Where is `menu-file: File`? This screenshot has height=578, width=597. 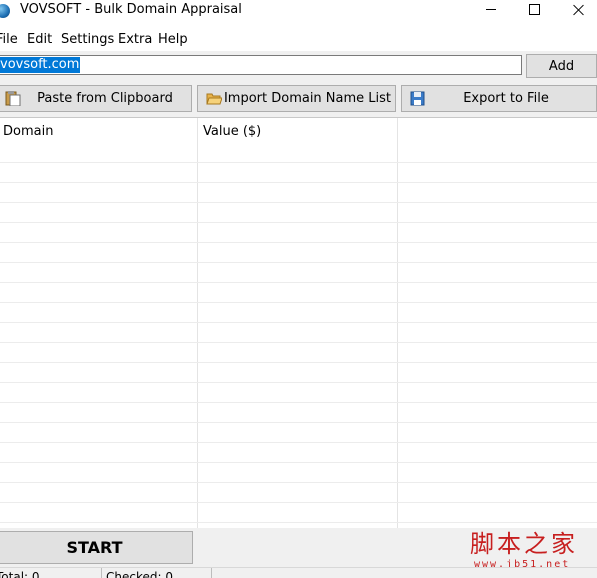 menu-file: File is located at coordinates (9, 39).